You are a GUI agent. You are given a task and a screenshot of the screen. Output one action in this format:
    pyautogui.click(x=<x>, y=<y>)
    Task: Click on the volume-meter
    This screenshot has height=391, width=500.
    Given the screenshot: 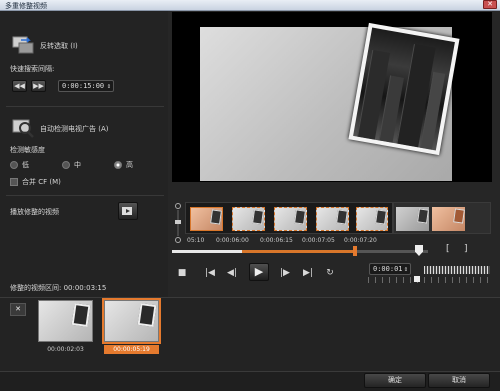 What is the action you would take?
    pyautogui.click(x=457, y=270)
    